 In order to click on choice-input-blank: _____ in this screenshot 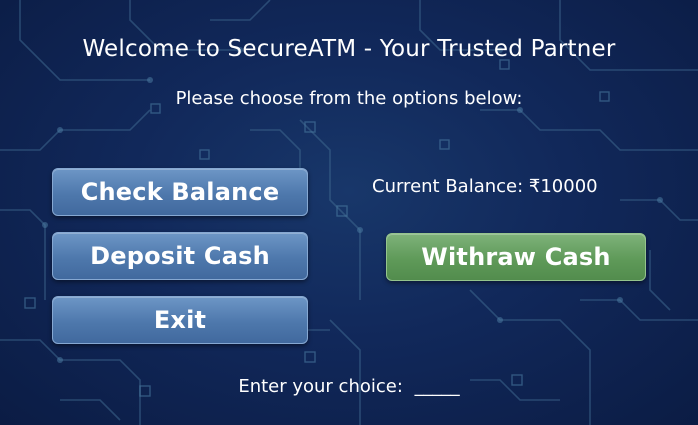, I will do `click(437, 386)`.